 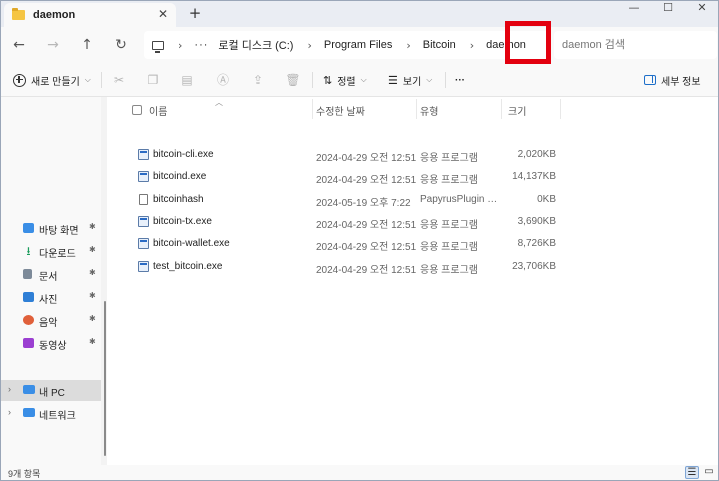 I want to click on computer-icon, so click(x=158, y=46).